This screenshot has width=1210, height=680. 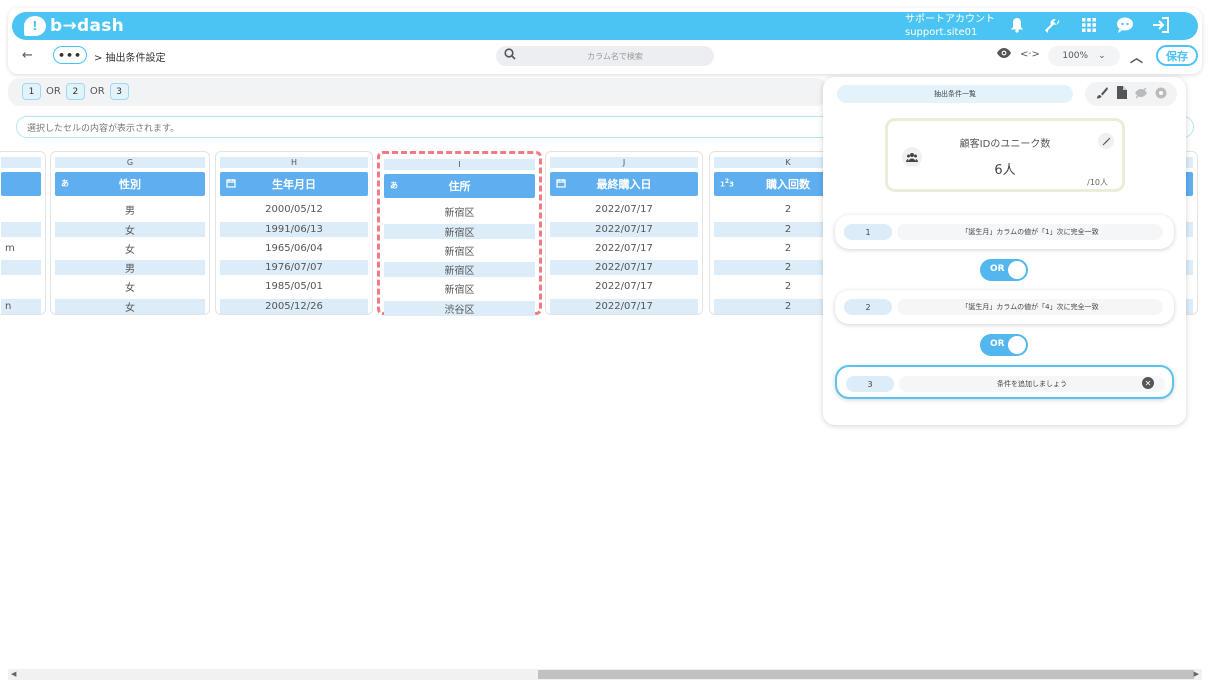 I want to click on column-header-label: 住所, so click(x=459, y=186).